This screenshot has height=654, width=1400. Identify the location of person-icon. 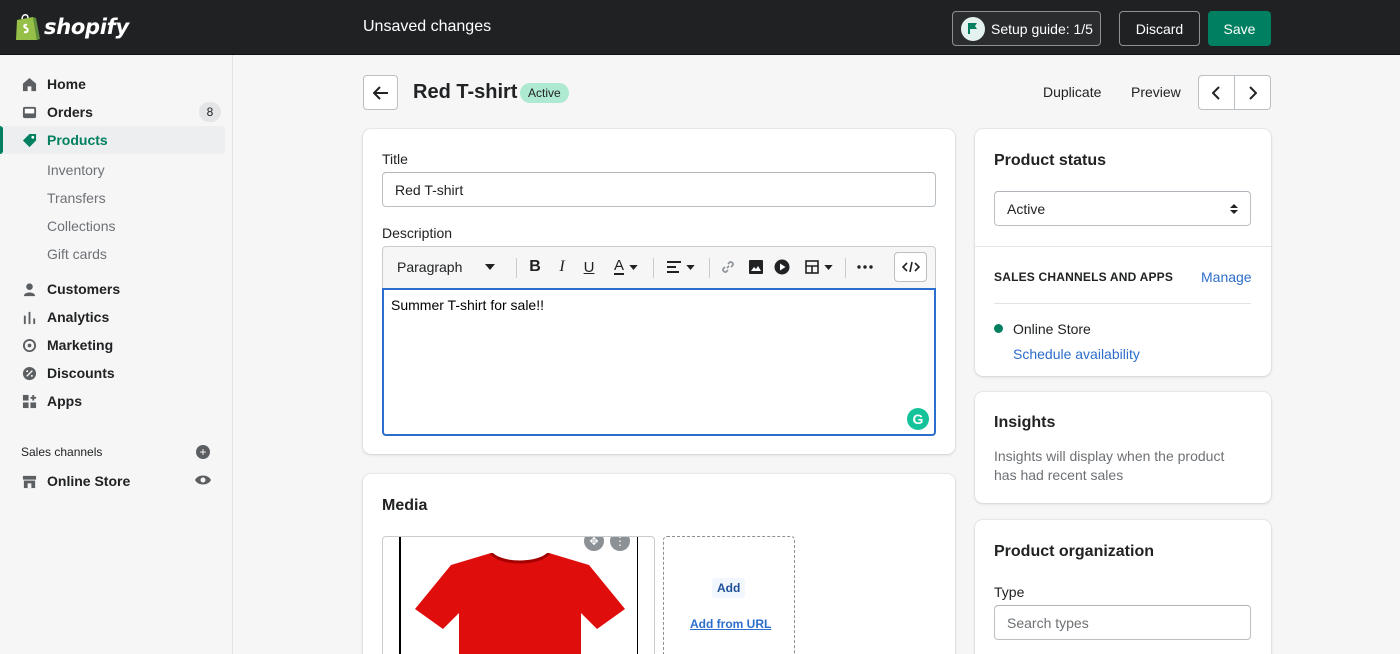
(29, 289).